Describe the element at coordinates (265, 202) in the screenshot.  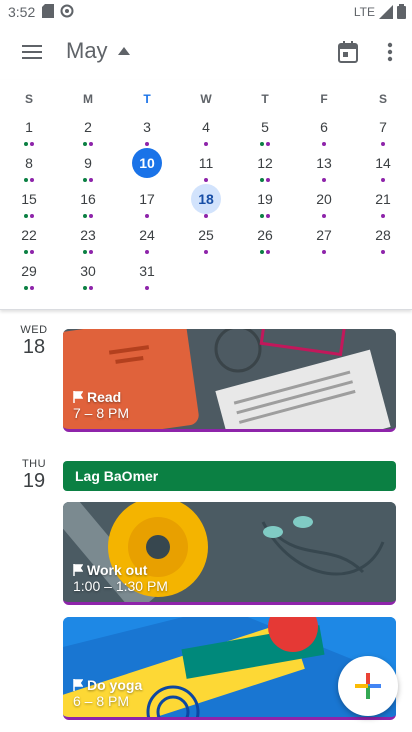
I see `calendar-day: 19` at that location.